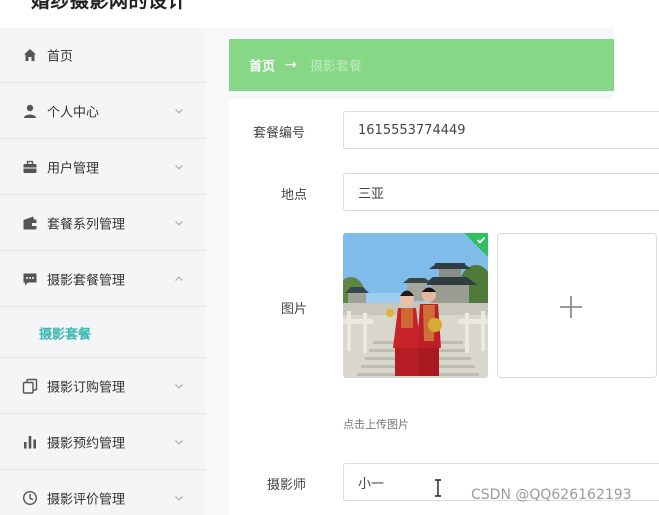 This screenshot has width=659, height=515. I want to click on sidebar-item-user-management: 用户管理, so click(103, 167).